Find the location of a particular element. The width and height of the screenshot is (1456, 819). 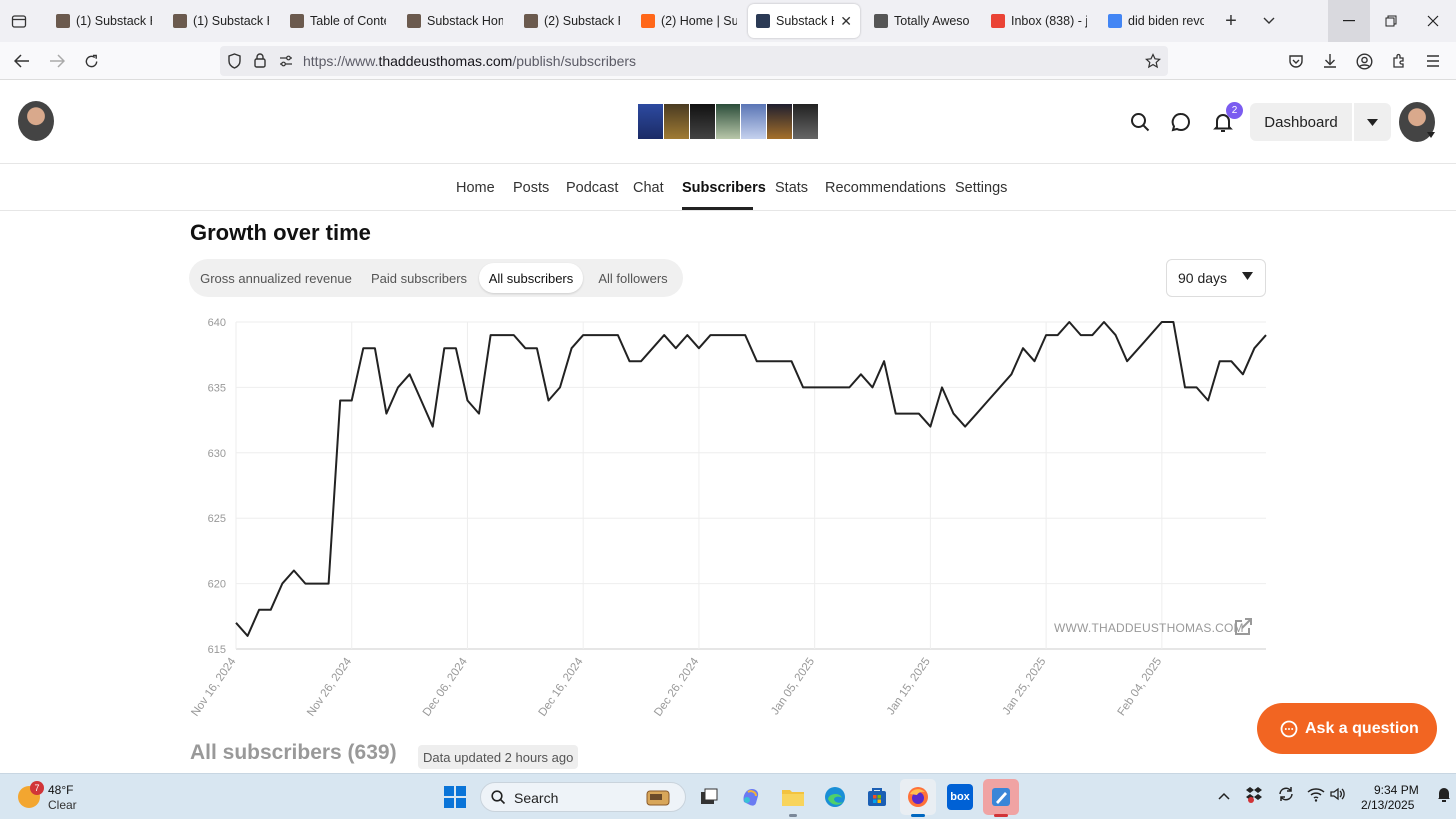

y-tick-label: 625 is located at coordinates (217, 519).